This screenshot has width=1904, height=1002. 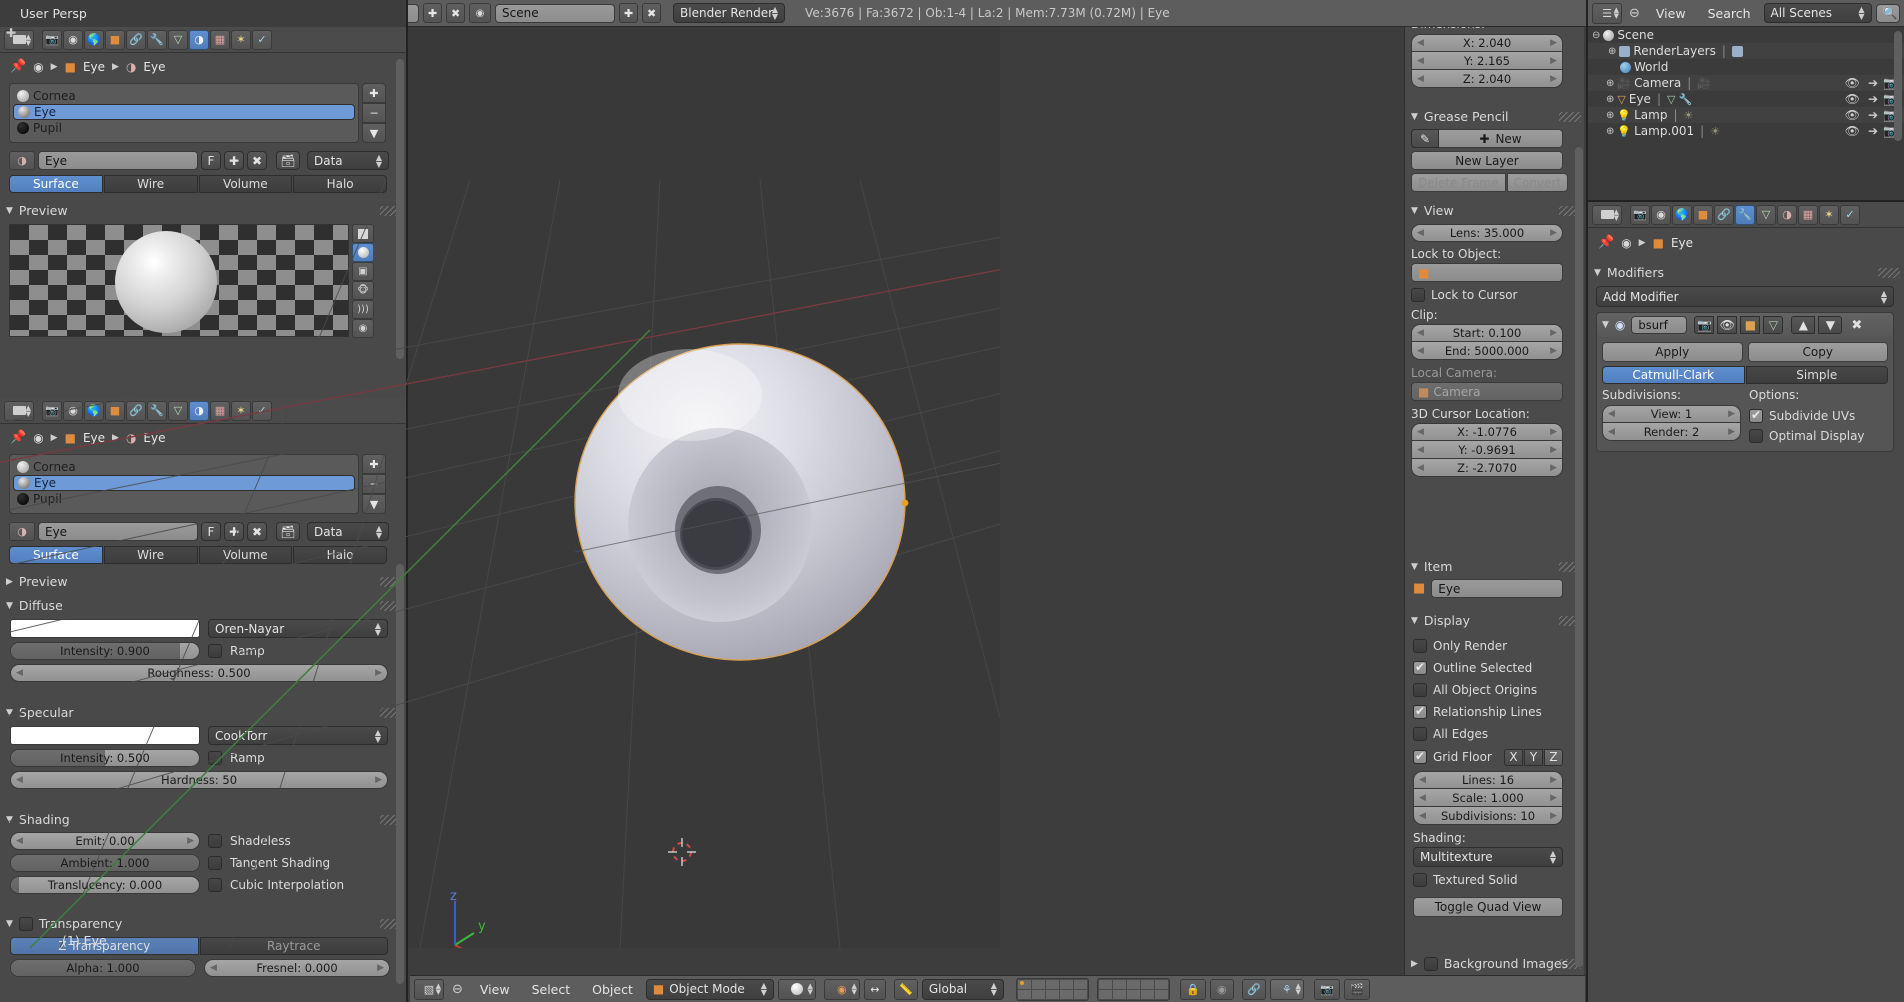 I want to click on viewport-menu-view: View, so click(x=495, y=989).